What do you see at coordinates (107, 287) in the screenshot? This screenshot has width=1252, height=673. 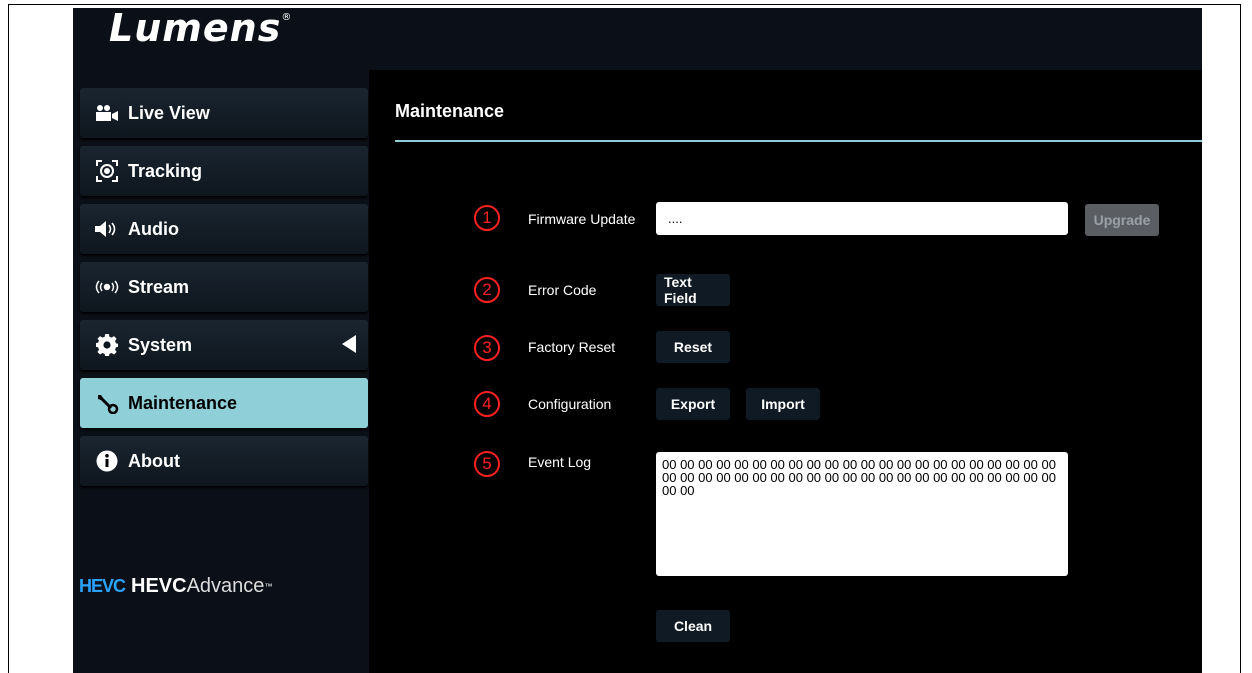 I see `stream-icon` at bounding box center [107, 287].